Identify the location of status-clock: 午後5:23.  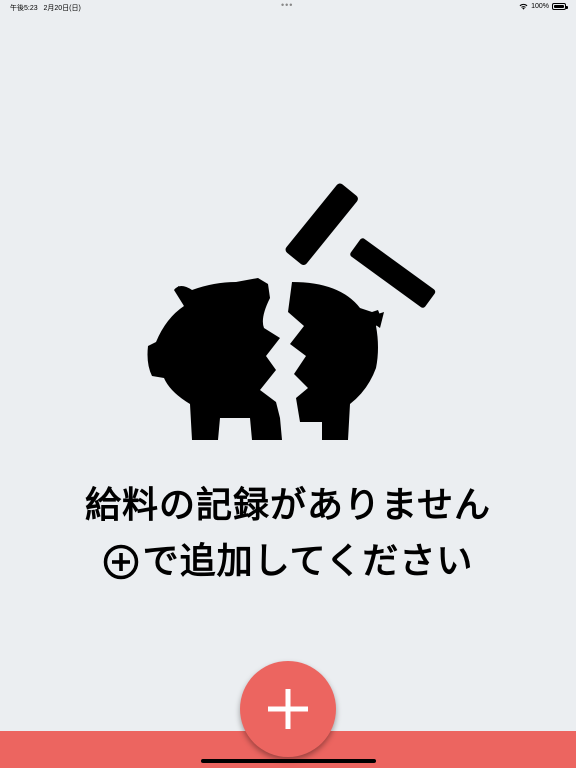
(24, 8).